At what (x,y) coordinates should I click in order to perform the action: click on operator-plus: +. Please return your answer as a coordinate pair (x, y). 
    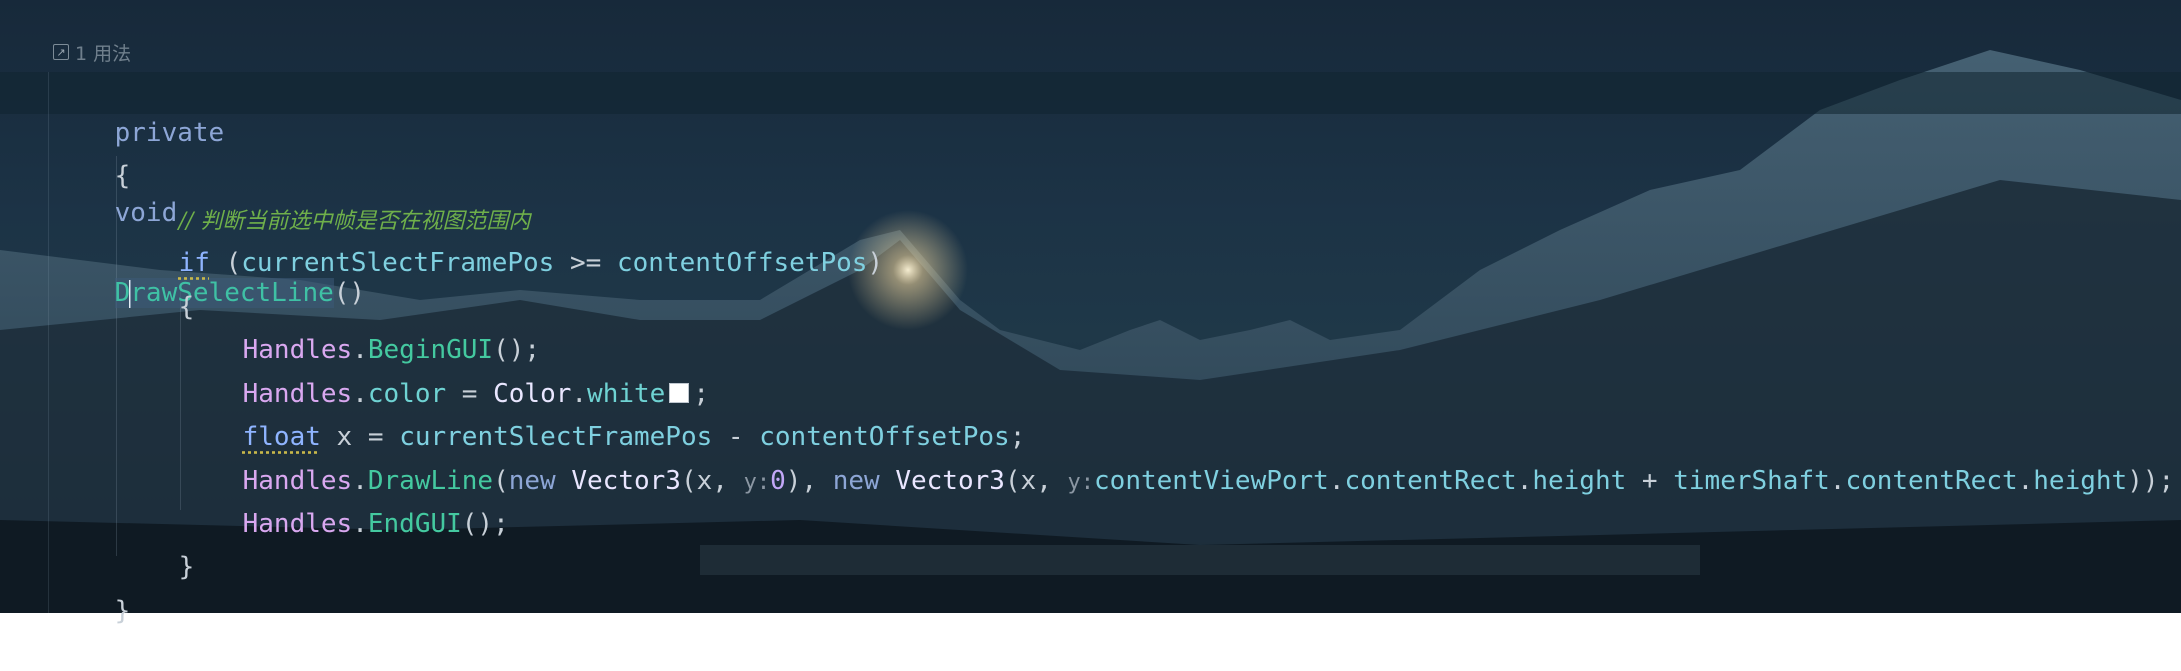
    Looking at the image, I should click on (1650, 481).